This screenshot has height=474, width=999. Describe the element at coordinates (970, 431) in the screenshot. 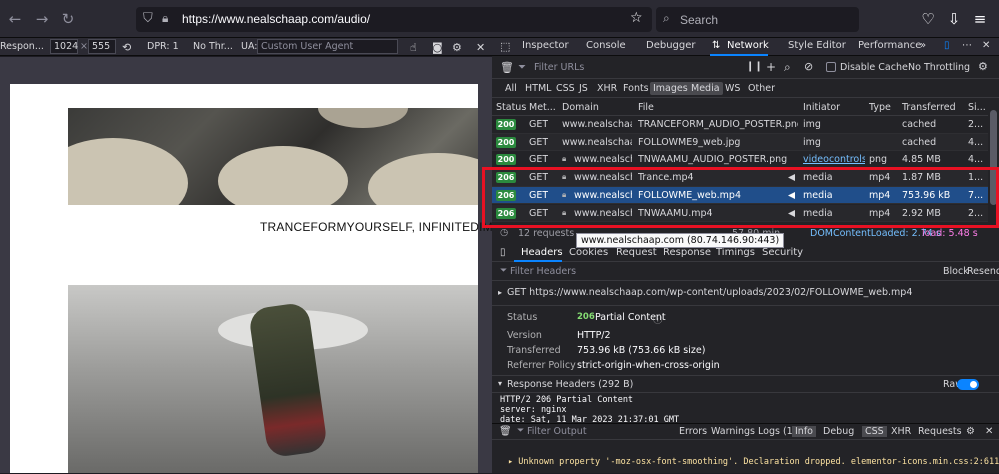

I see `console-settings-icon: ⚙` at that location.